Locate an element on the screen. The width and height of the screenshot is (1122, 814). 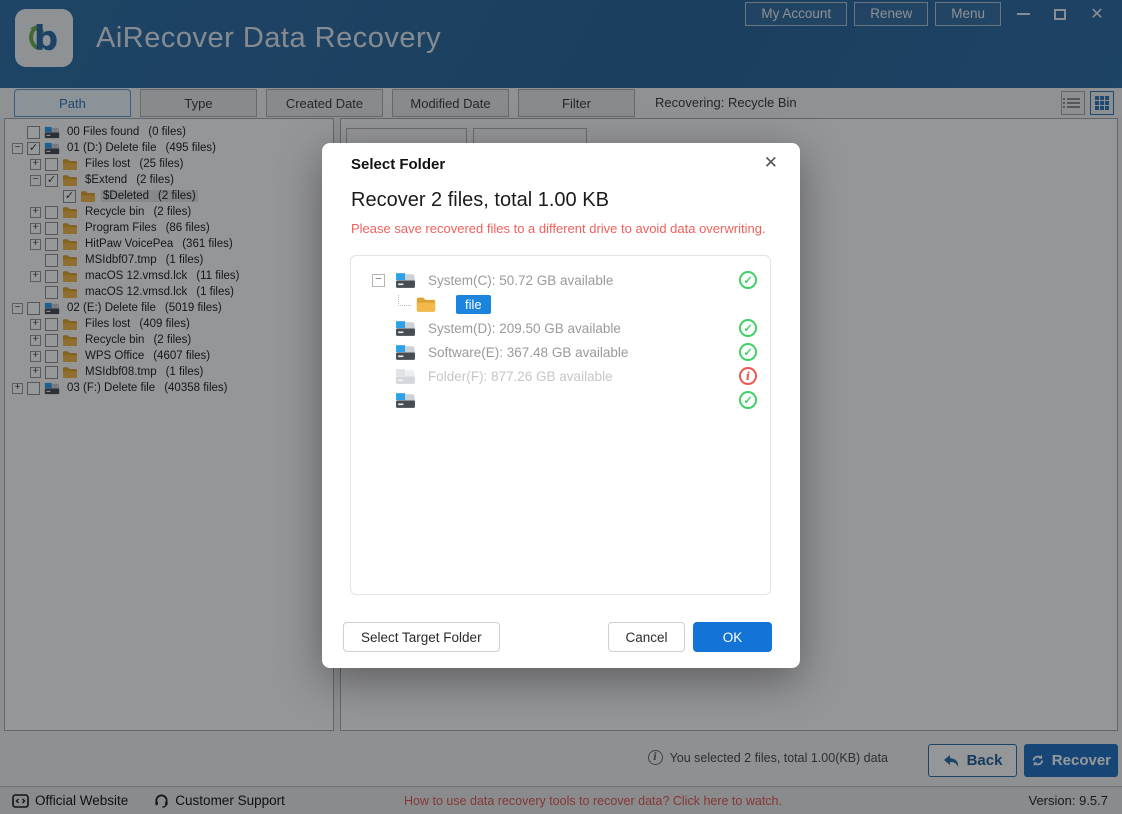
cancel-button: Cancel is located at coordinates (646, 637).